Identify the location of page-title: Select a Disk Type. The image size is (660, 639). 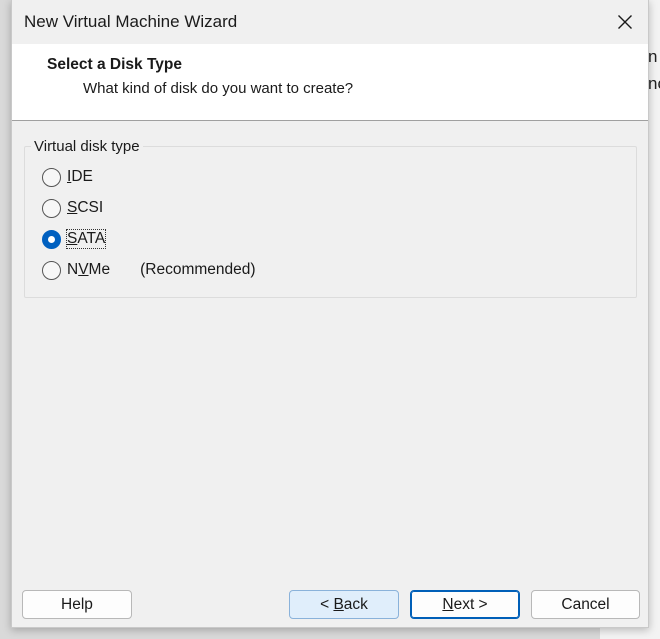
(114, 64).